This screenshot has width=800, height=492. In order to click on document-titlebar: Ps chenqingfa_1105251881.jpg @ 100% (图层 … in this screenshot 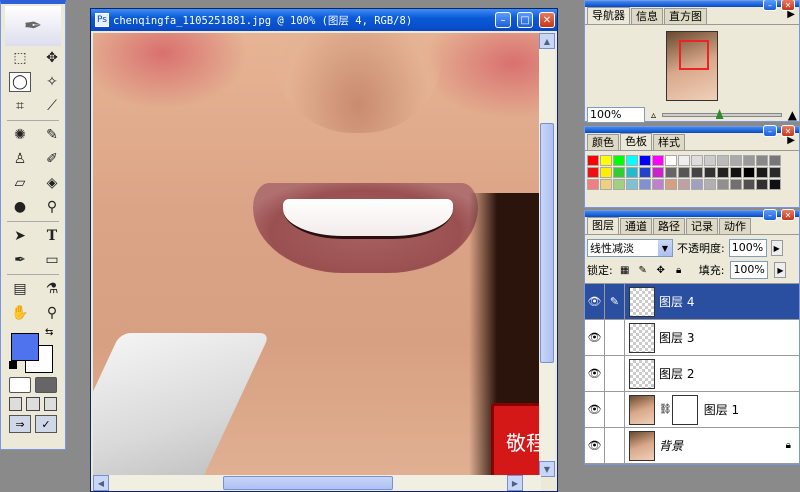, I will do `click(324, 20)`.